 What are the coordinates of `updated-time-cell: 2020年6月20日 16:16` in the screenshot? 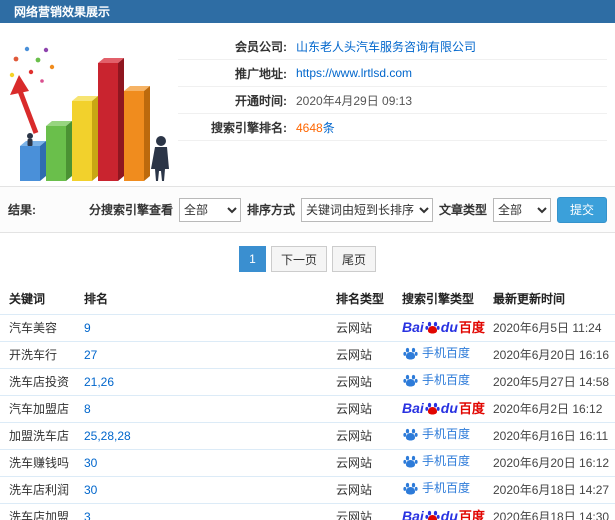 It's located at (554, 355).